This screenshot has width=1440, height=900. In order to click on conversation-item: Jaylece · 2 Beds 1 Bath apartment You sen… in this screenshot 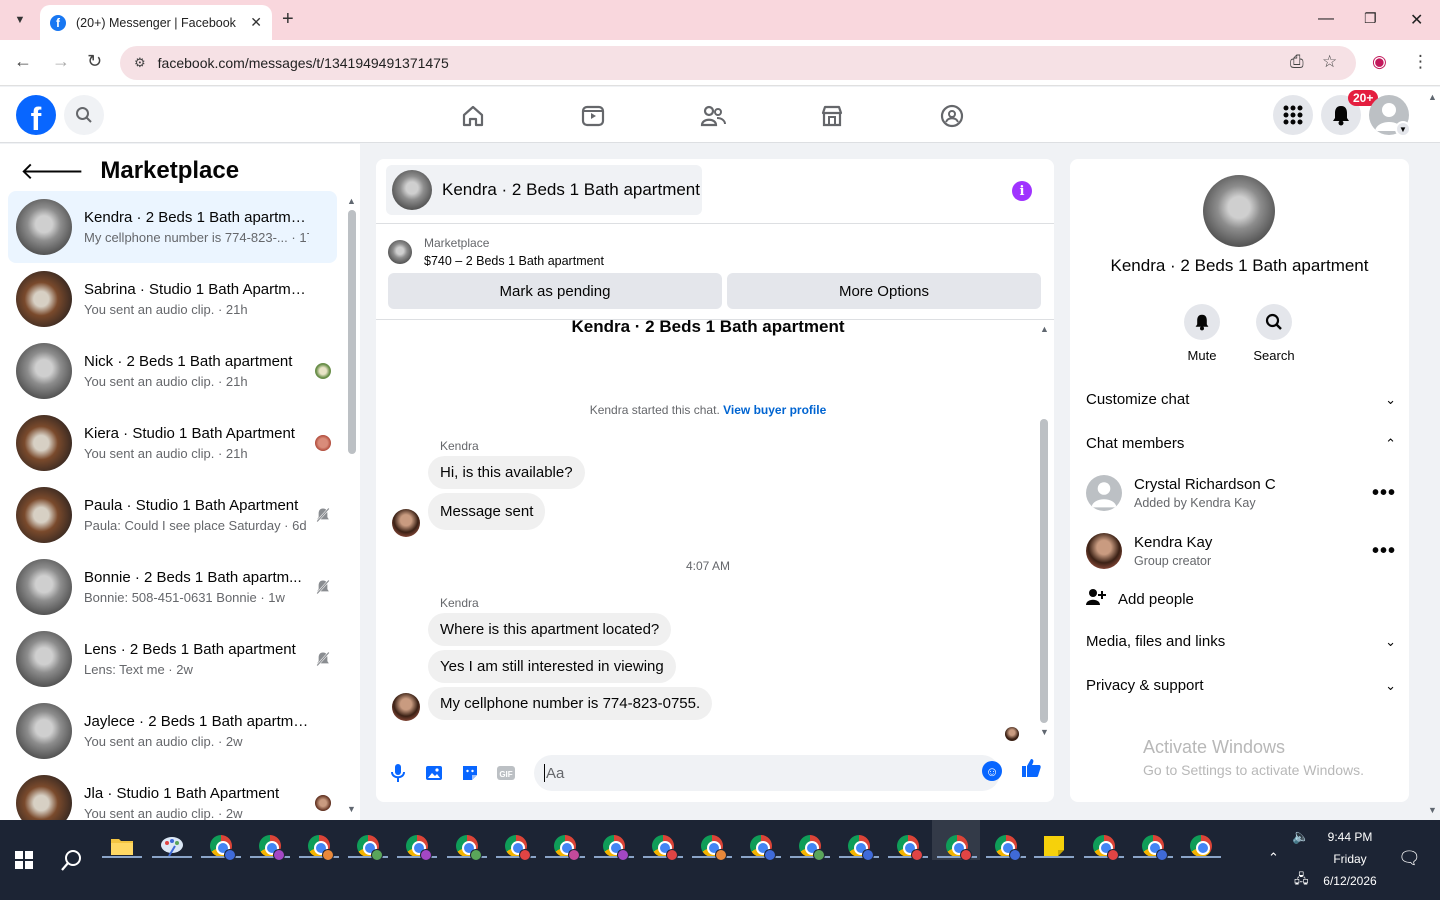, I will do `click(172, 731)`.